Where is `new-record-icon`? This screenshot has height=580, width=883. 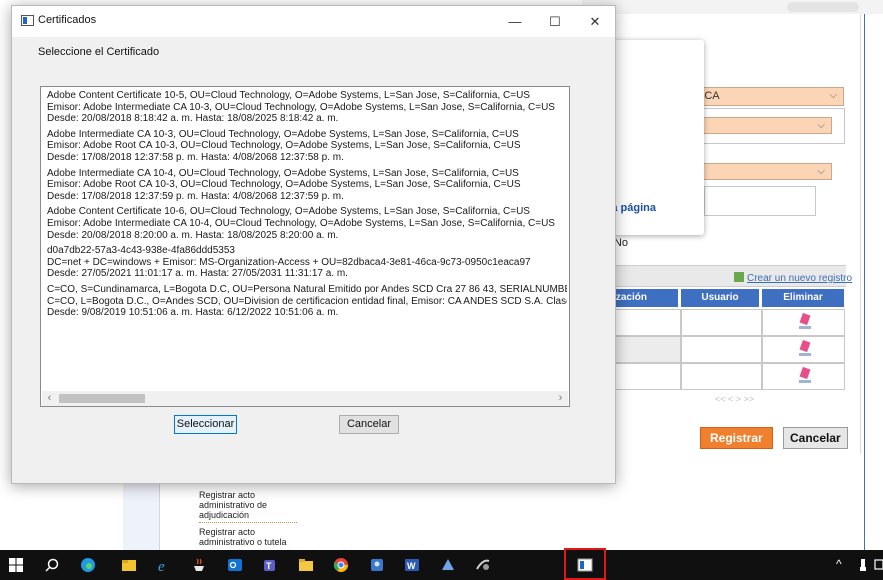 new-record-icon is located at coordinates (739, 277).